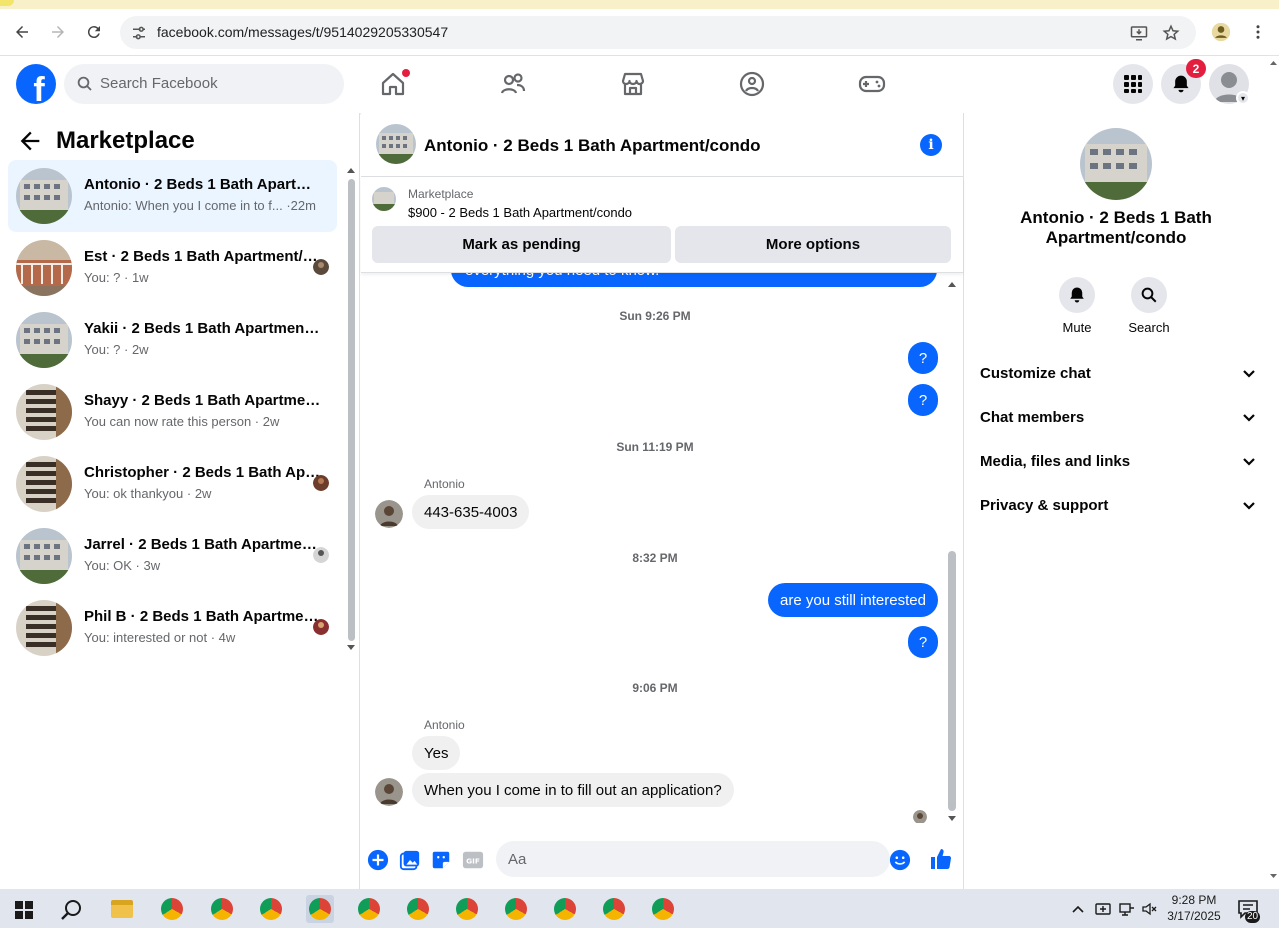 The image size is (1279, 928). I want to click on gif-icon: GIF, so click(473, 860).